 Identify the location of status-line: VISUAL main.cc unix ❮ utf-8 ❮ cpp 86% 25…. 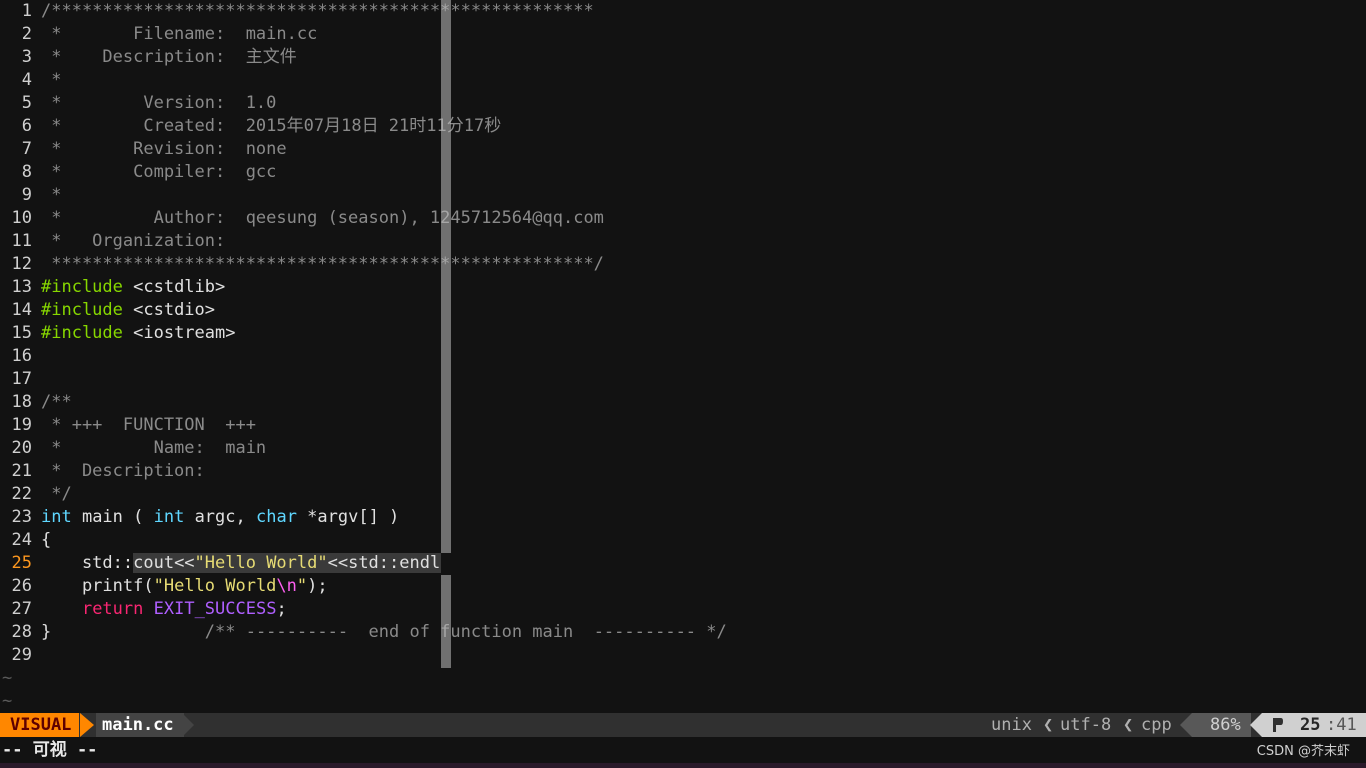
(683, 725).